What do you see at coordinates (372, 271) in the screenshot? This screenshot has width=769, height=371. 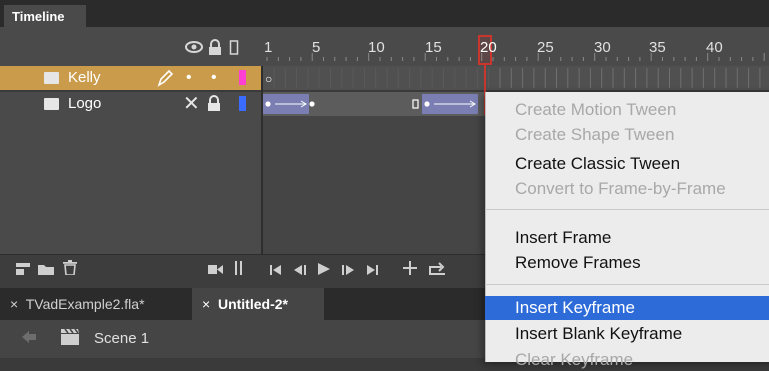 I see `last-frame-icon` at bounding box center [372, 271].